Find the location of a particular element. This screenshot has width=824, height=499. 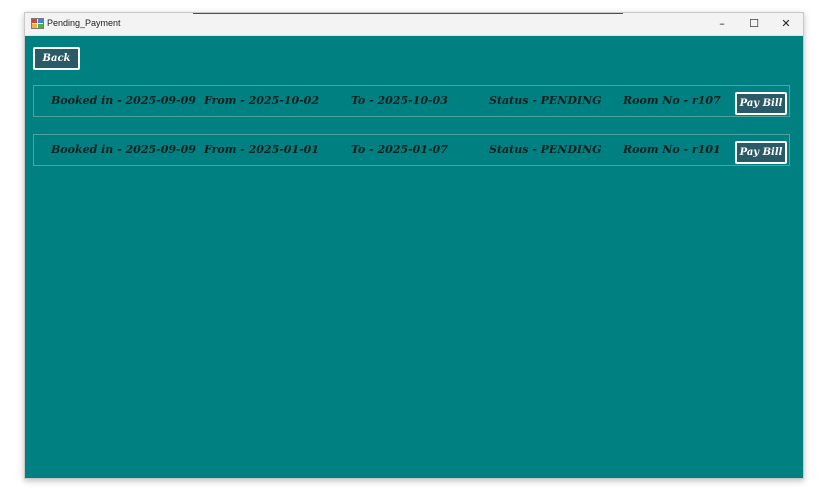

accent-line is located at coordinates (408, 13).